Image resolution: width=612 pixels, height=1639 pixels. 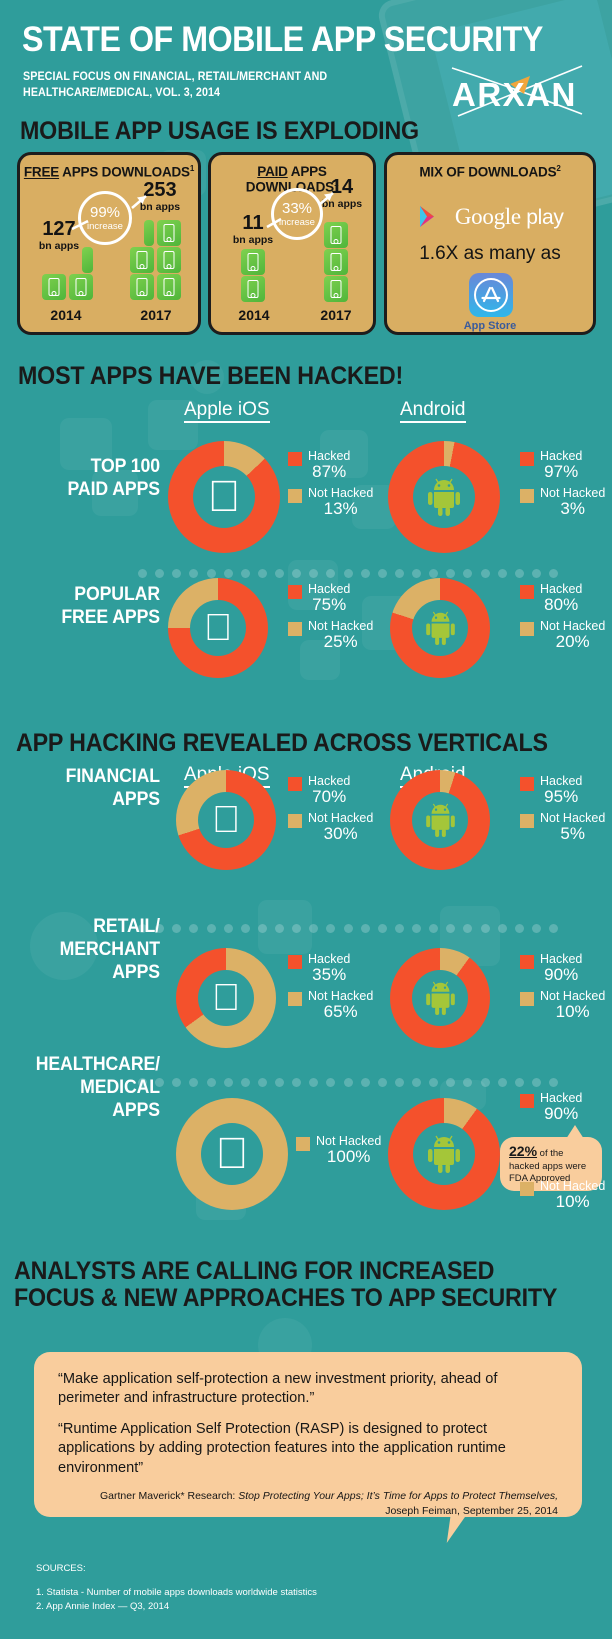 I want to click on legend-financial-ios: Hacked 70% Not Hacked 30%, so click(x=330, y=812).